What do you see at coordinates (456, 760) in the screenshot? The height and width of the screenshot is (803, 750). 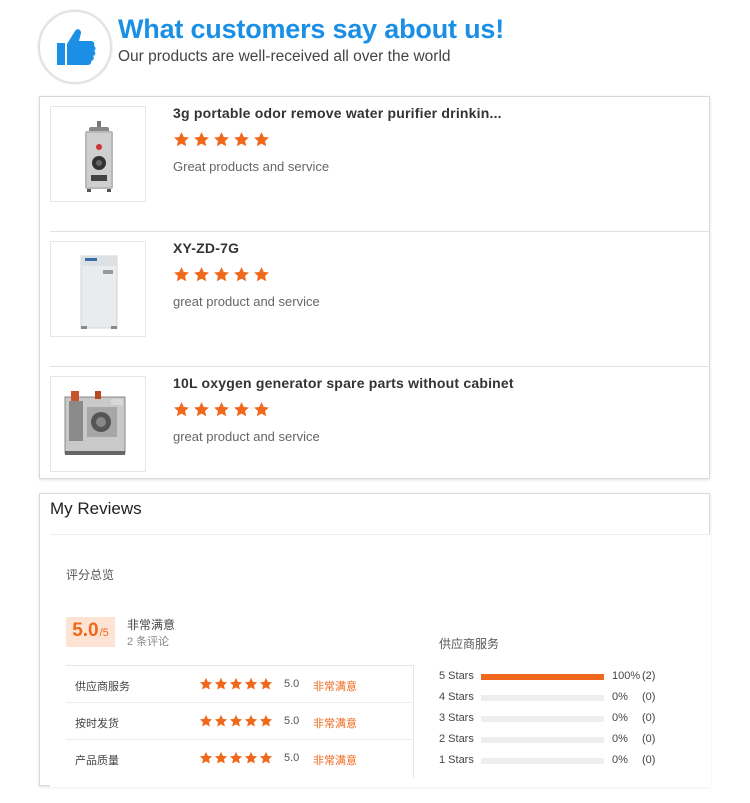 I see `distribution-label: 1 Stars` at bounding box center [456, 760].